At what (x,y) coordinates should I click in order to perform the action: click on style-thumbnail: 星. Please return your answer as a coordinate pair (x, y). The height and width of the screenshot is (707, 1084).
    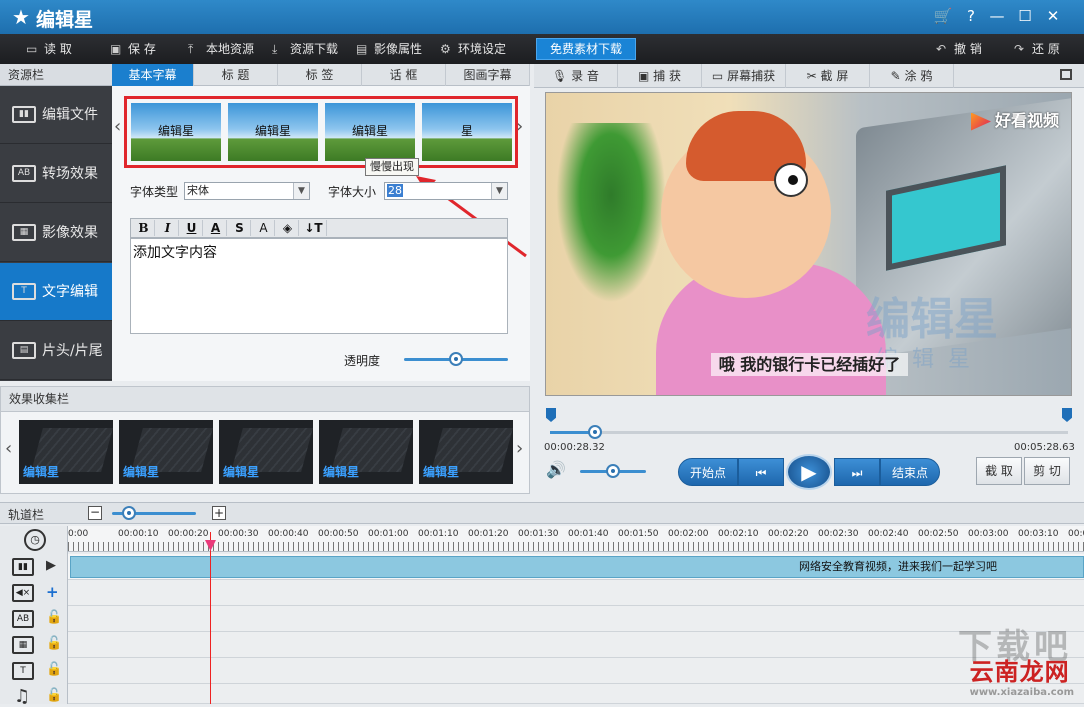
    Looking at the image, I should click on (467, 132).